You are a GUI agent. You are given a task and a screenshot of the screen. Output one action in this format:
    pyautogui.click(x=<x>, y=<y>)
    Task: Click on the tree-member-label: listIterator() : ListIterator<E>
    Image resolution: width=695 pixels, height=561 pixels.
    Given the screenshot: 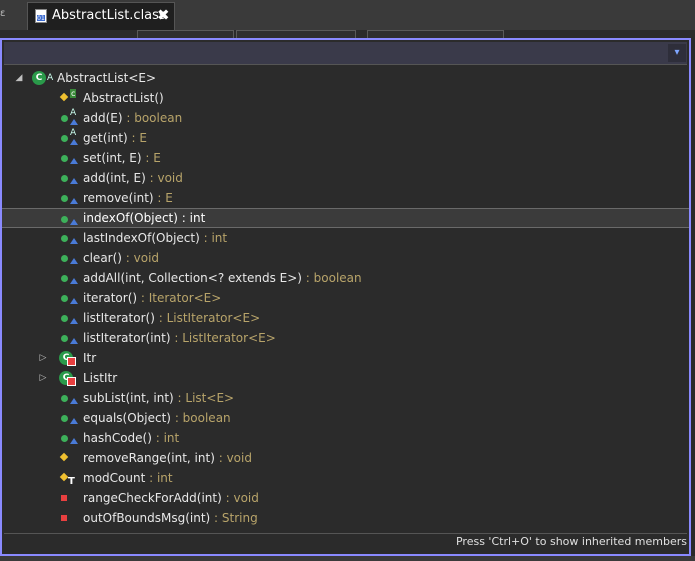 What is the action you would take?
    pyautogui.click(x=171, y=318)
    